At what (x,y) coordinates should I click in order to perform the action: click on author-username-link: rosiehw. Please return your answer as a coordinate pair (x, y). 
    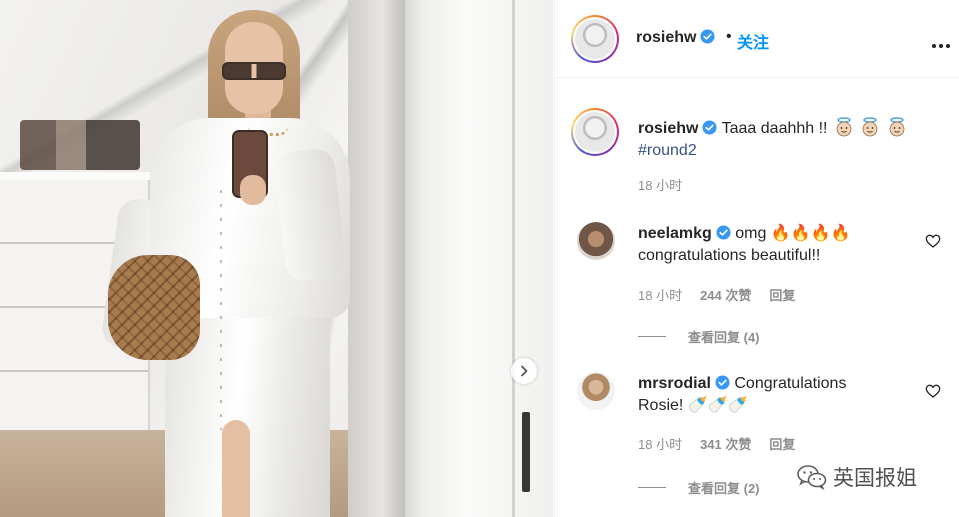
    Looking at the image, I should click on (675, 38).